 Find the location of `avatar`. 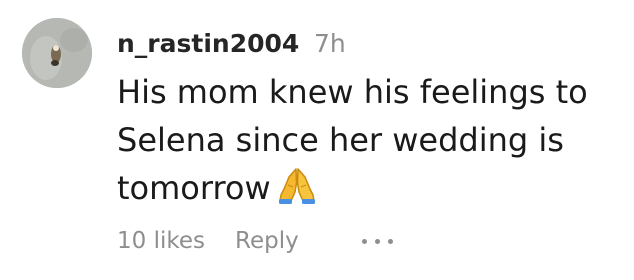

avatar is located at coordinates (57, 53).